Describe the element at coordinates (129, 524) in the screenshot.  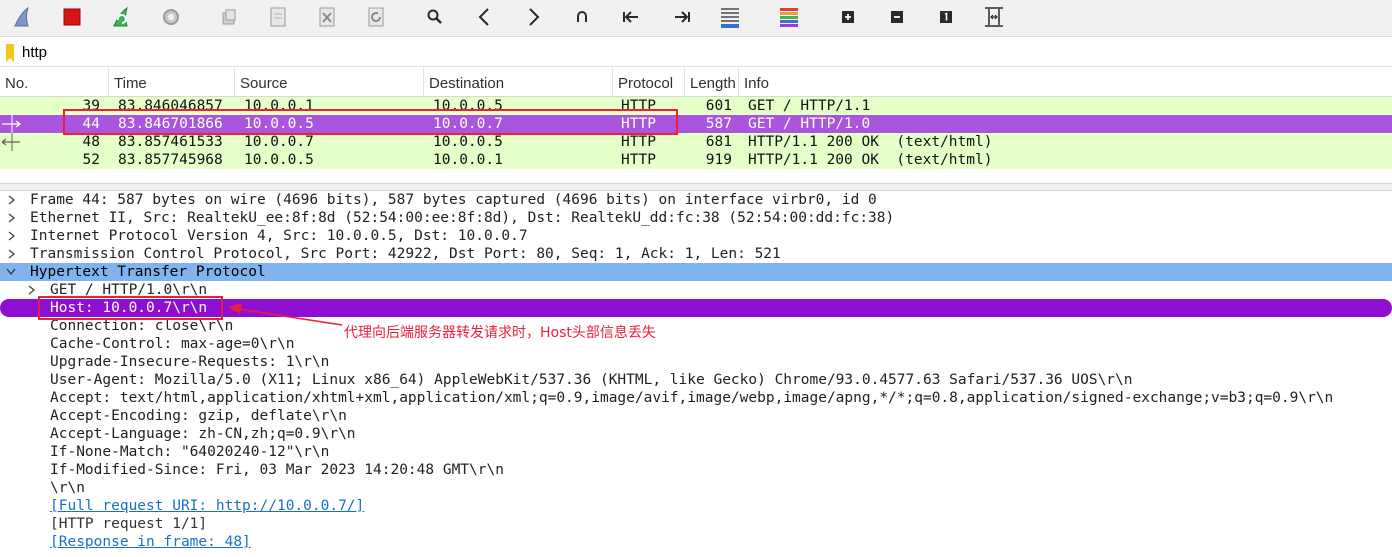
I see `tree-item-label: [HTTP request 1/1]` at that location.